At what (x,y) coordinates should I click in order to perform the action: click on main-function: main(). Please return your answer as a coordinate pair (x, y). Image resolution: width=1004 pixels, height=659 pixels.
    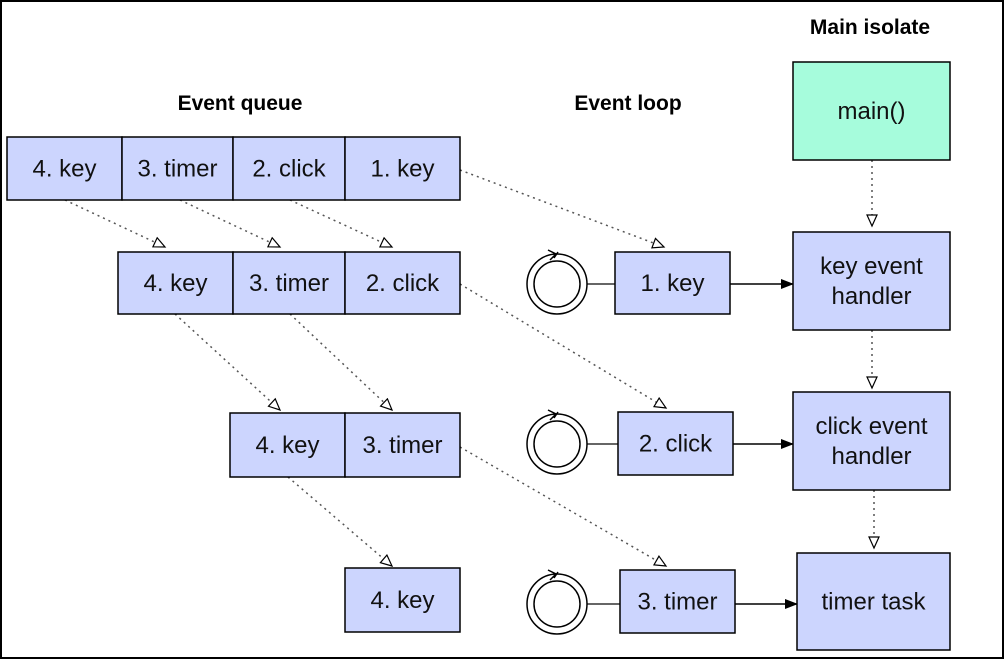
    Looking at the image, I should click on (871, 111).